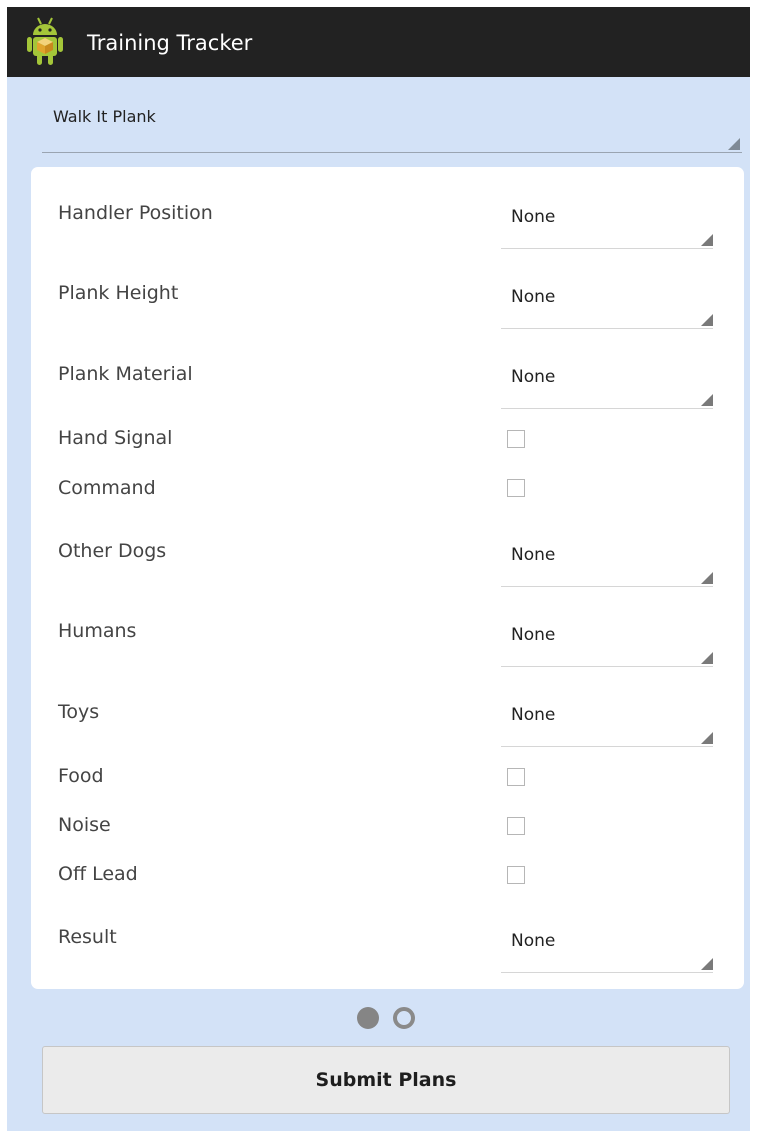 The width and height of the screenshot is (757, 1131). What do you see at coordinates (115, 438) in the screenshot?
I see `label-hand-signal: Hand Signal` at bounding box center [115, 438].